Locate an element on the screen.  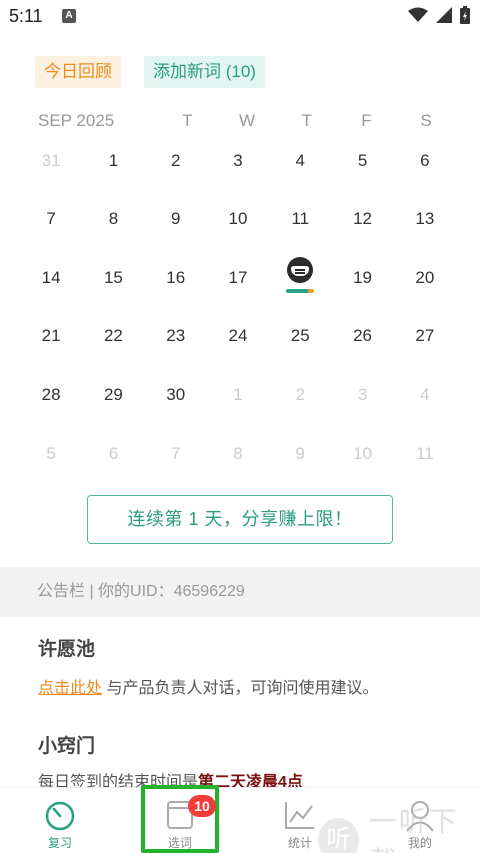
status-time: 5:11 is located at coordinates (26, 16).